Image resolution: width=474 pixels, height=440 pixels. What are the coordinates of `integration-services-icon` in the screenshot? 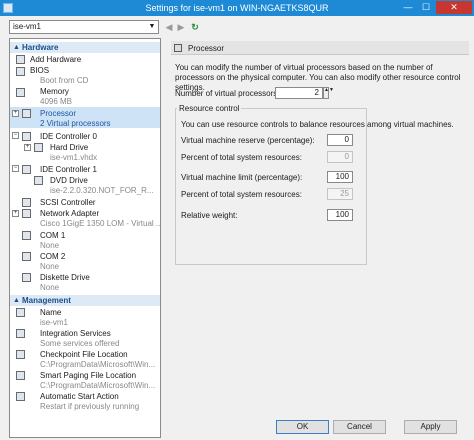 It's located at (20, 333).